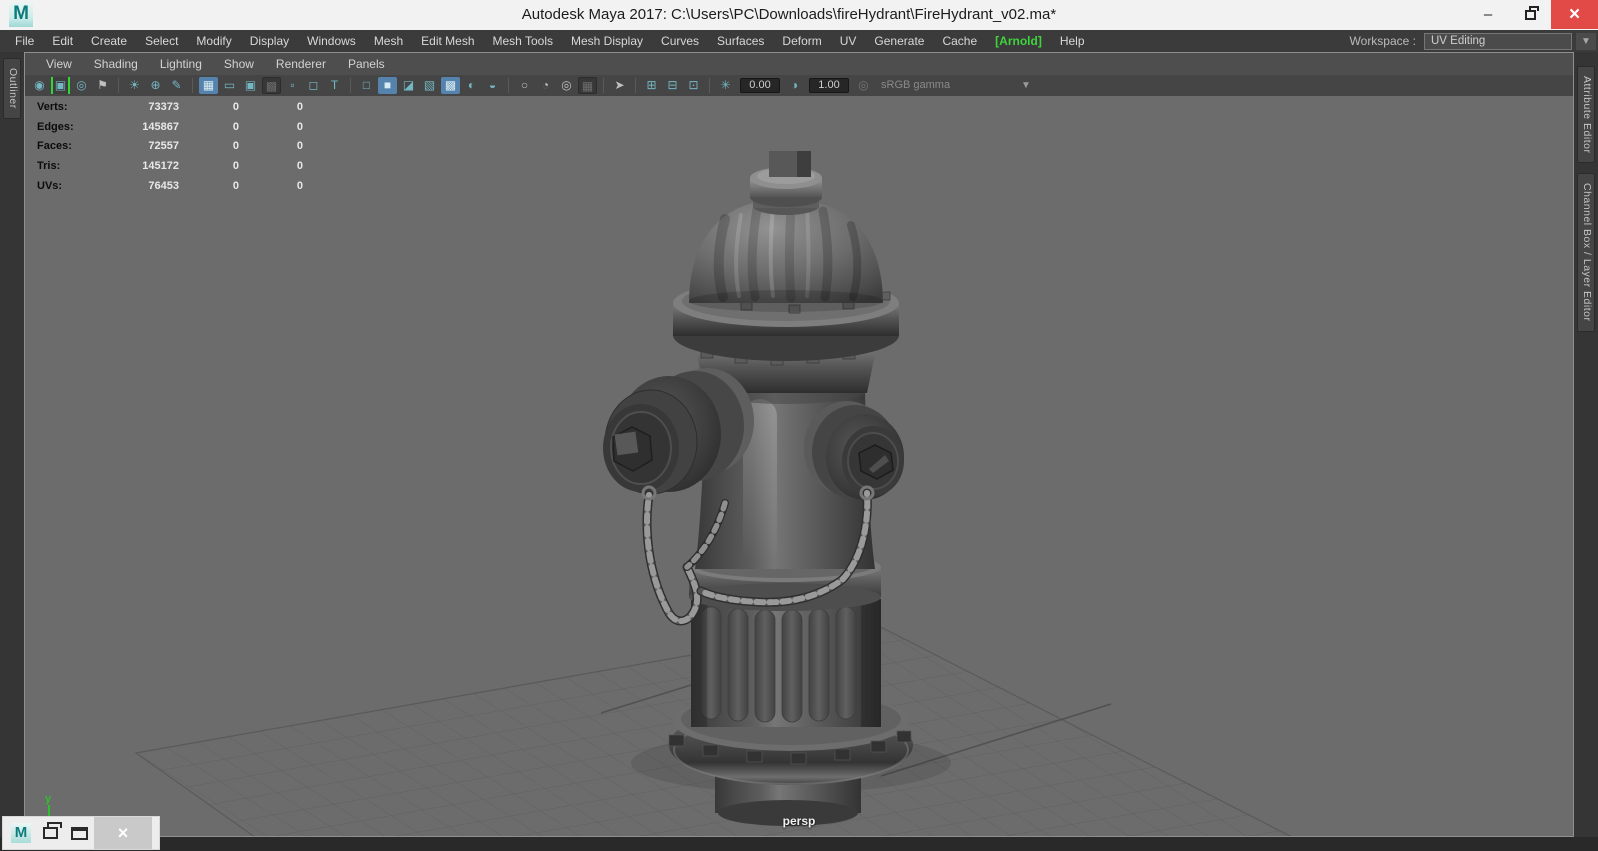  What do you see at coordinates (1488, 14) in the screenshot?
I see `minimize-button: –` at bounding box center [1488, 14].